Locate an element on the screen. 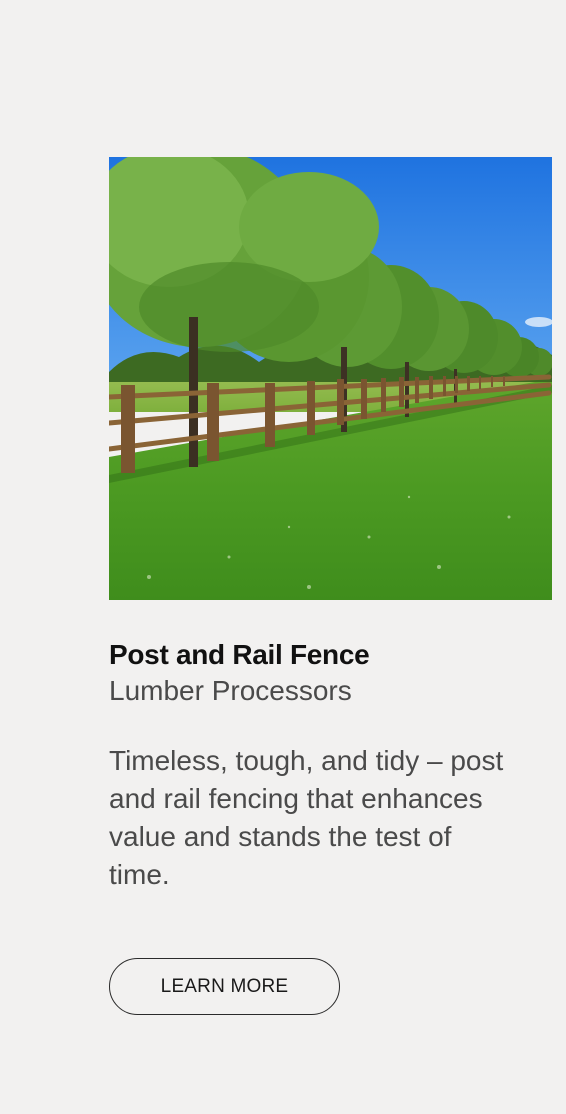  learn-more-button: LEARN MORE is located at coordinates (224, 986).